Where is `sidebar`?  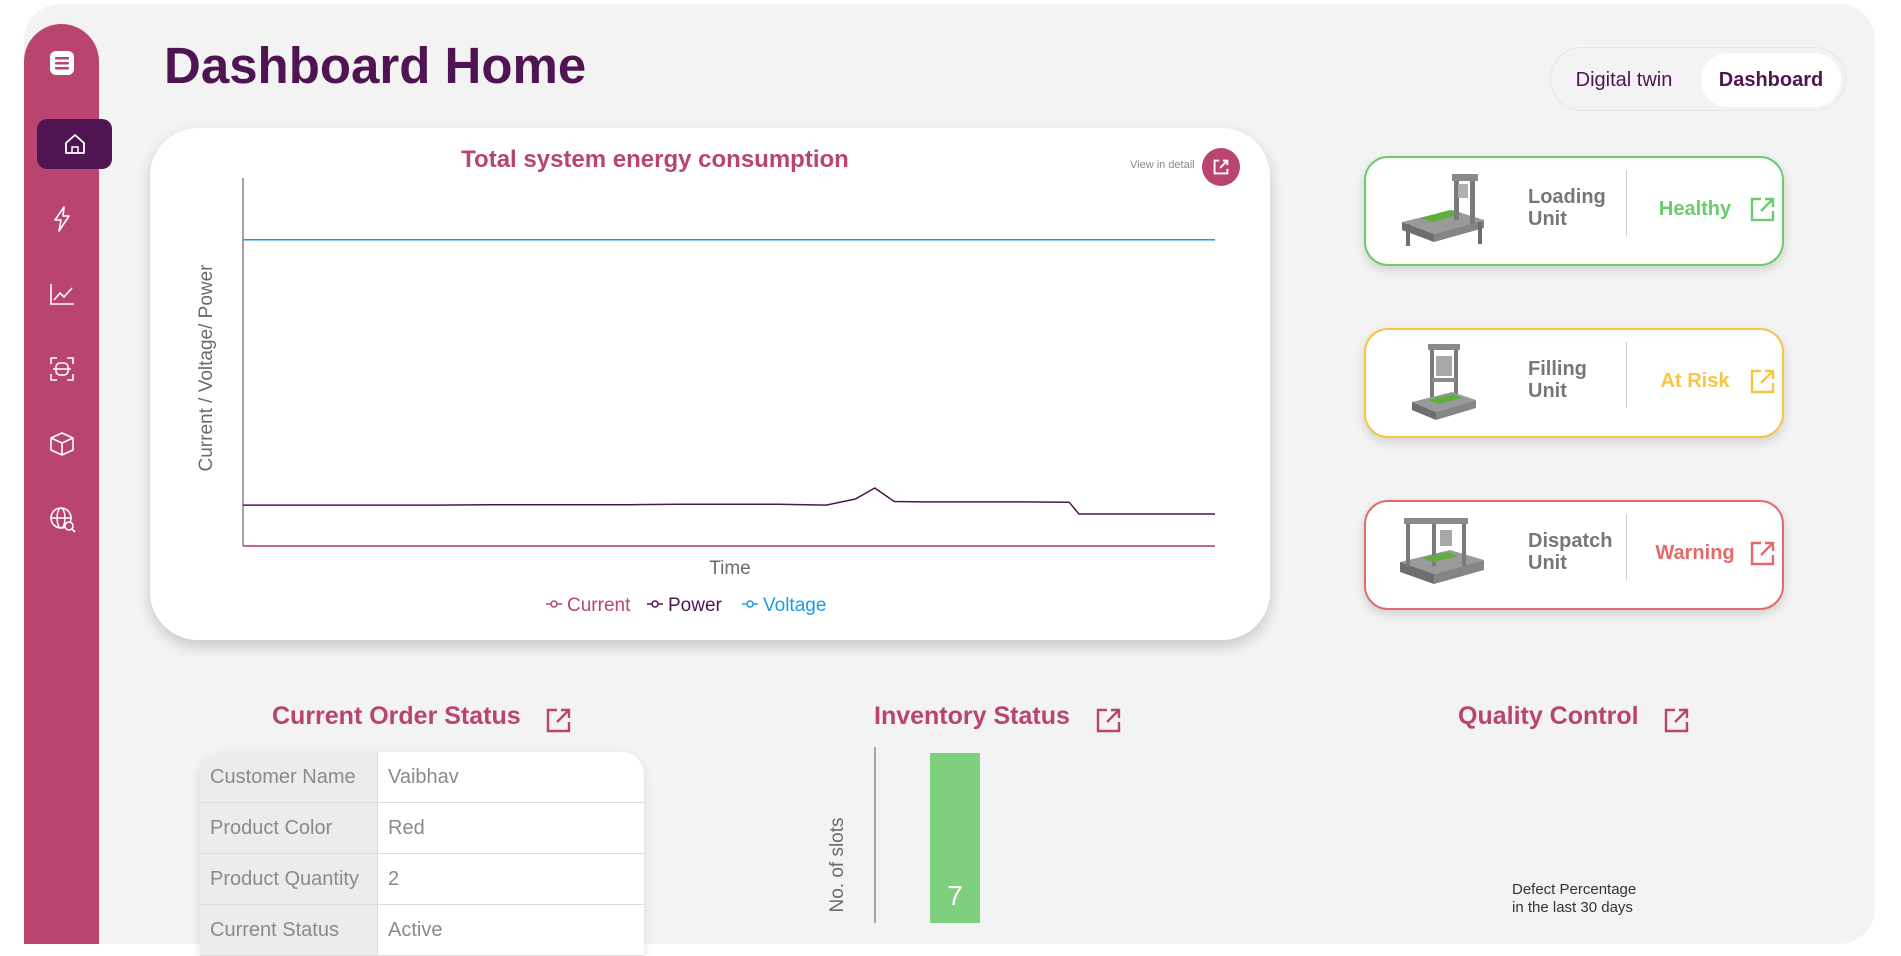
sidebar is located at coordinates (68, 484).